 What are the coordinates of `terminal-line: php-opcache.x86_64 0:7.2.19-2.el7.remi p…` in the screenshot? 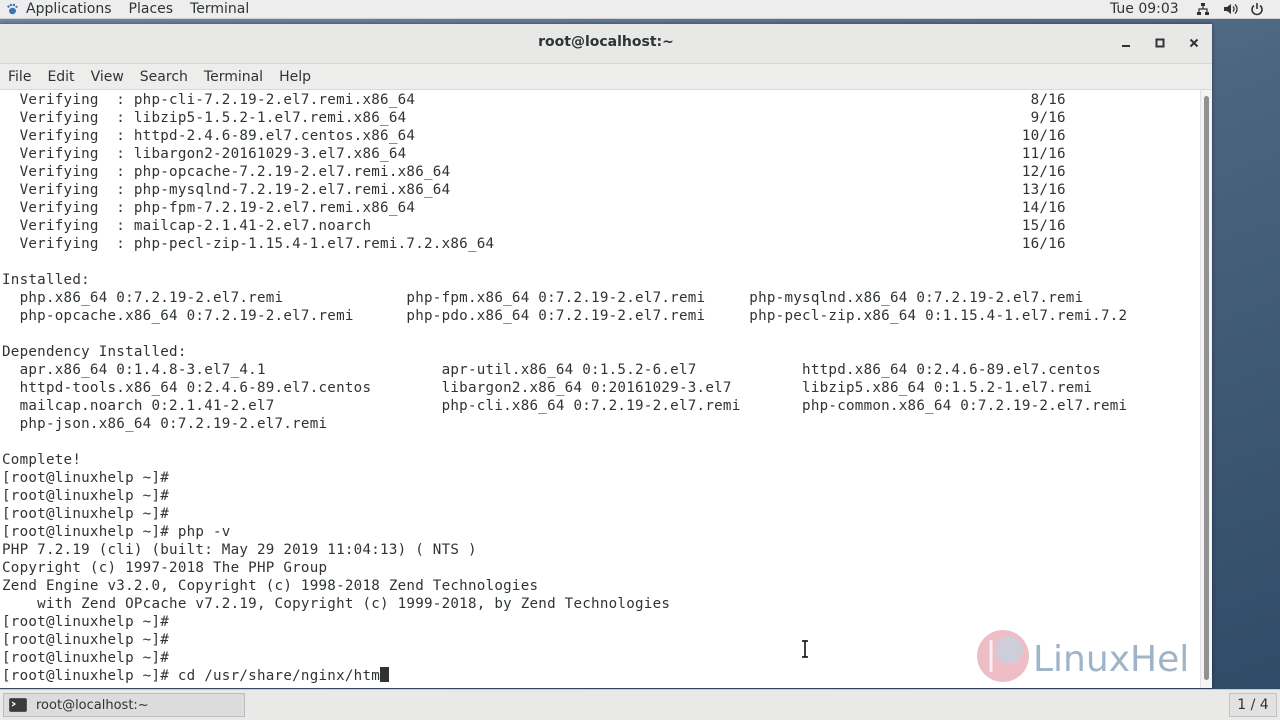 It's located at (565, 316).